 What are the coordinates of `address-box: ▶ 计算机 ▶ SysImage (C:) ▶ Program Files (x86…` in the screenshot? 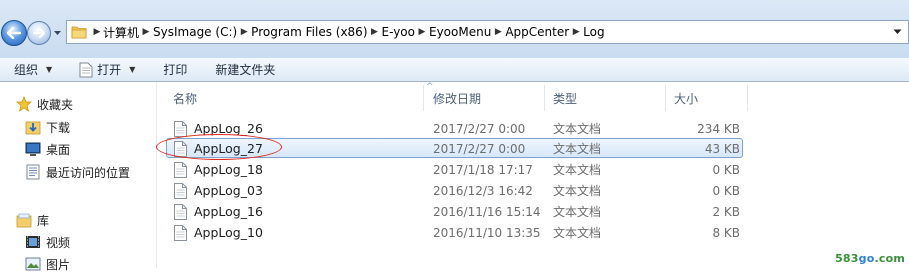 It's located at (487, 32).